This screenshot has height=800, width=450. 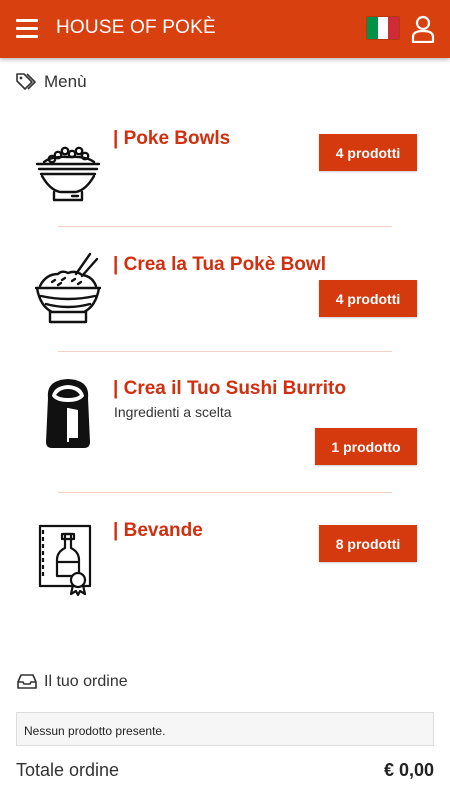 I want to click on category-poke-bowls: | Poke Bowls 4 prodotti, so click(x=225, y=167).